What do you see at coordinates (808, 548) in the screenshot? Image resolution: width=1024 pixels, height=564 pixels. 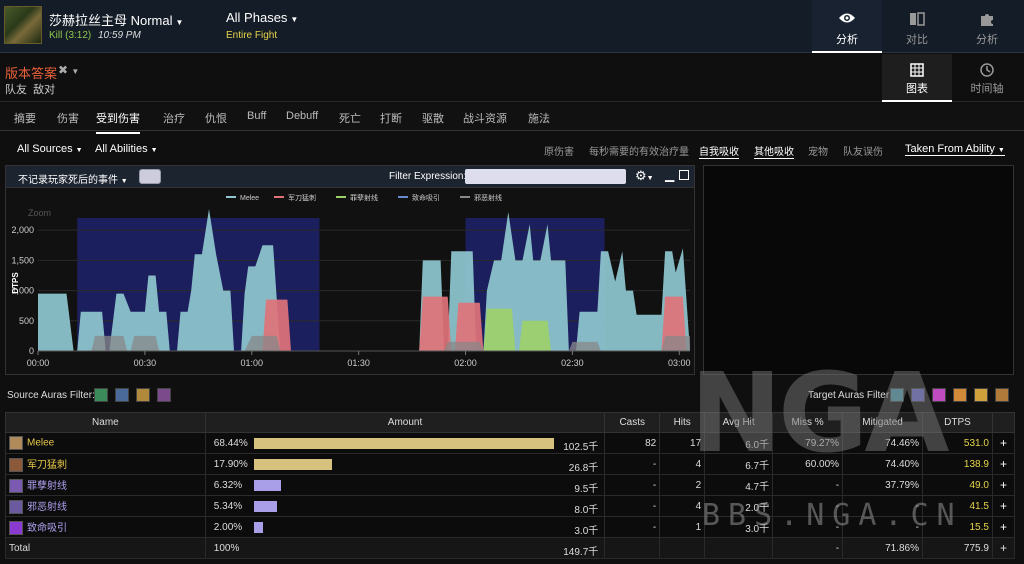 I see `total-miss: -` at bounding box center [808, 548].